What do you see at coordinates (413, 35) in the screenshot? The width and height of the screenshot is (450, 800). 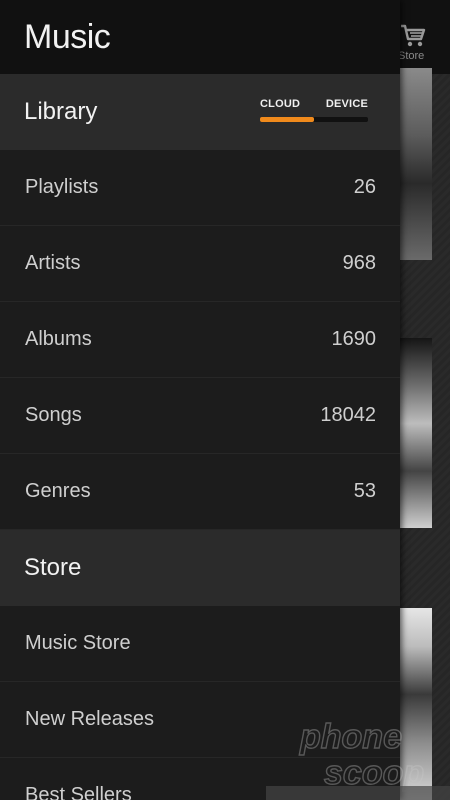 I see `cart-icon` at bounding box center [413, 35].